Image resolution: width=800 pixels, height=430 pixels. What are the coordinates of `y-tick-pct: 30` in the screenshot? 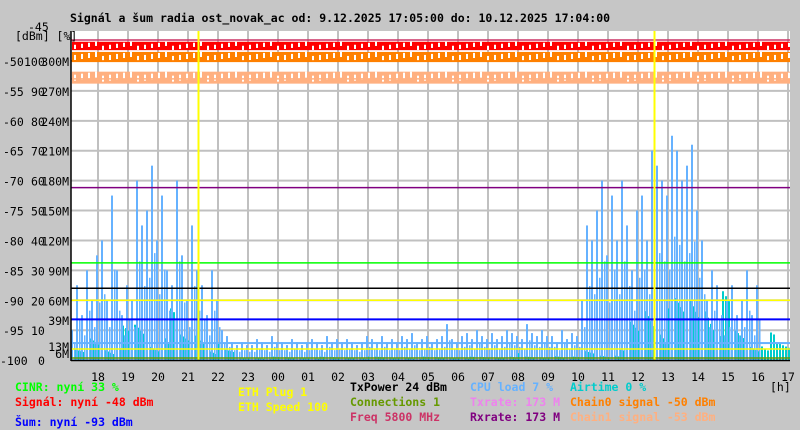 It's located at (38, 271).